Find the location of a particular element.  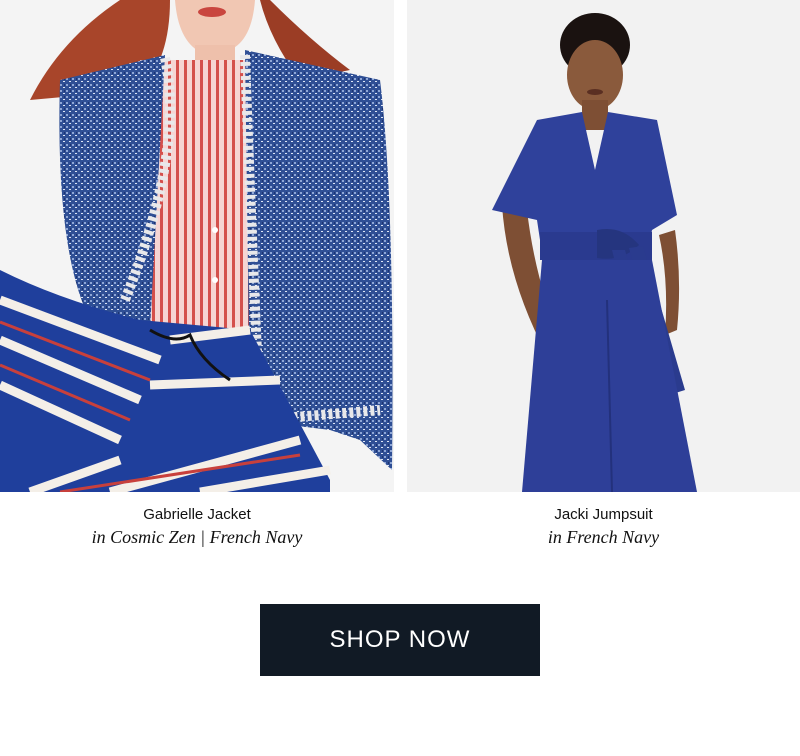

product-variant: in French Navy is located at coordinates (603, 537).